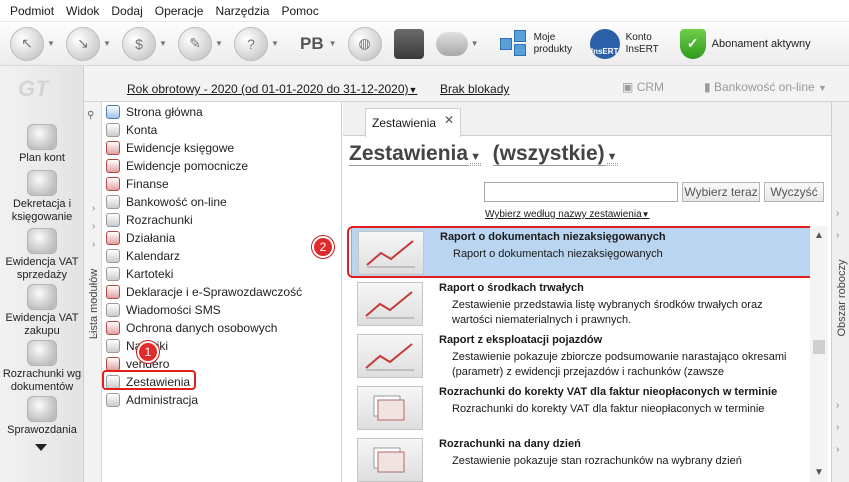  Describe the element at coordinates (413, 122) in the screenshot. I see `tab-zestawienia: Zestawienia ✕` at that location.